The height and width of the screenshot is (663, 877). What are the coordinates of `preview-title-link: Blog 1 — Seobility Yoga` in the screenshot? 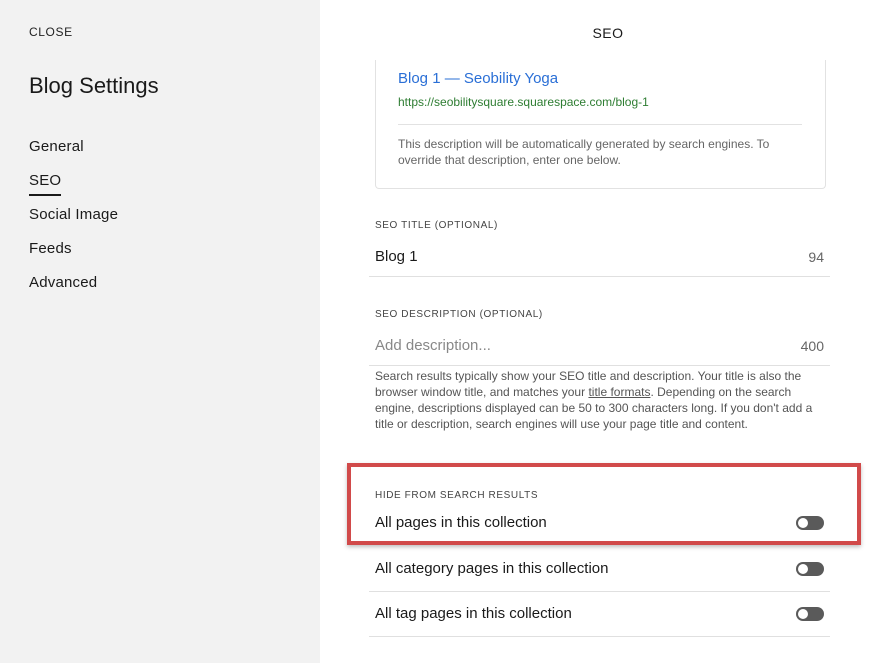 It's located at (478, 78).